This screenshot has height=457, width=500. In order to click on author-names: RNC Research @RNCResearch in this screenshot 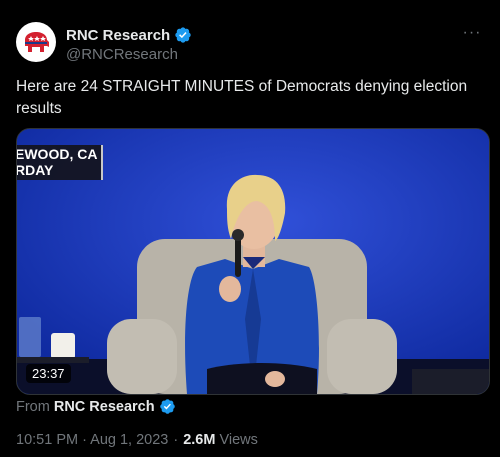, I will do `click(129, 44)`.